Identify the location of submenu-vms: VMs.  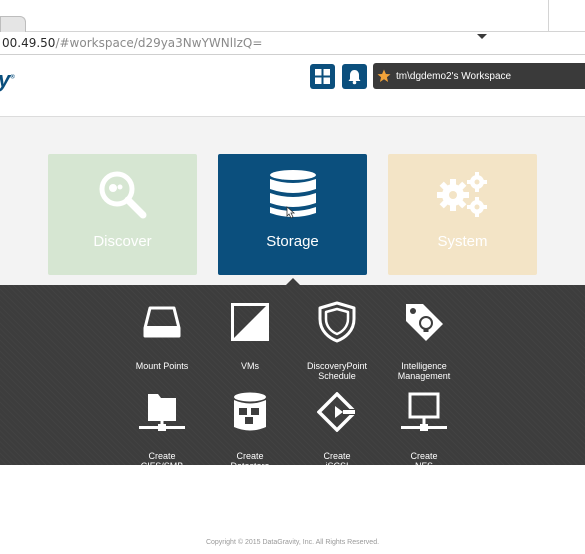
(250, 335).